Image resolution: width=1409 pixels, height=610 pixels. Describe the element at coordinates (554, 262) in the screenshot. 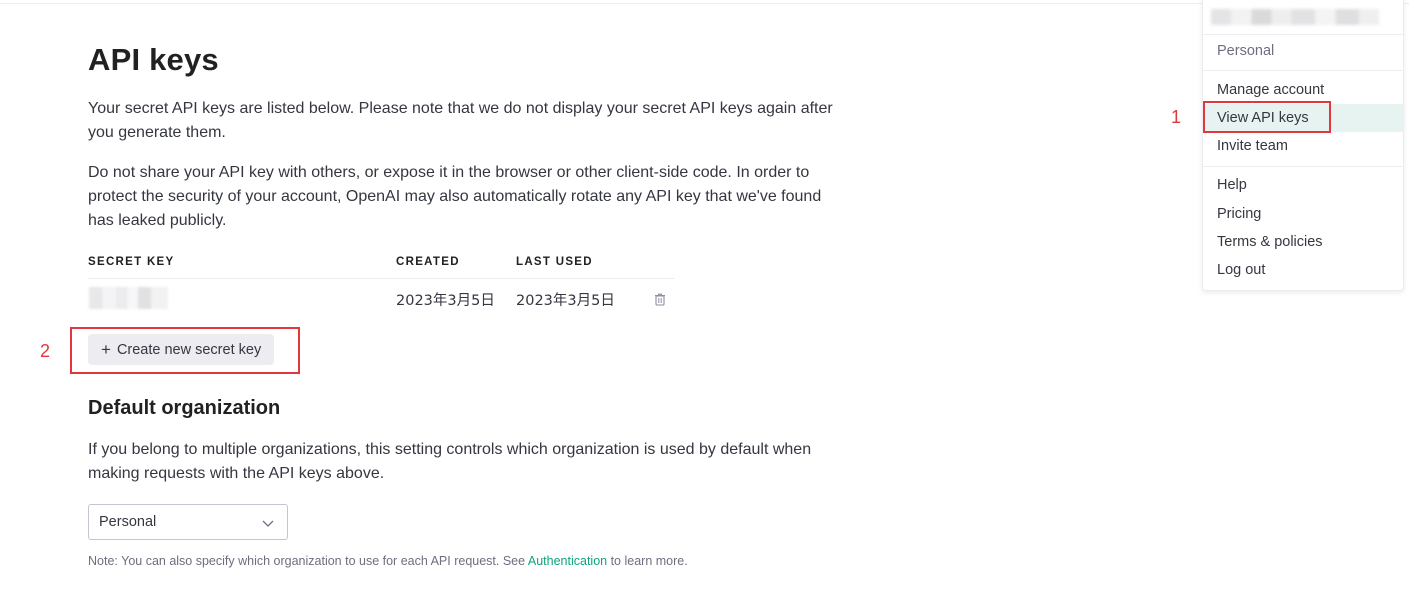

I see `column-header-last-used: LAST USED` at that location.